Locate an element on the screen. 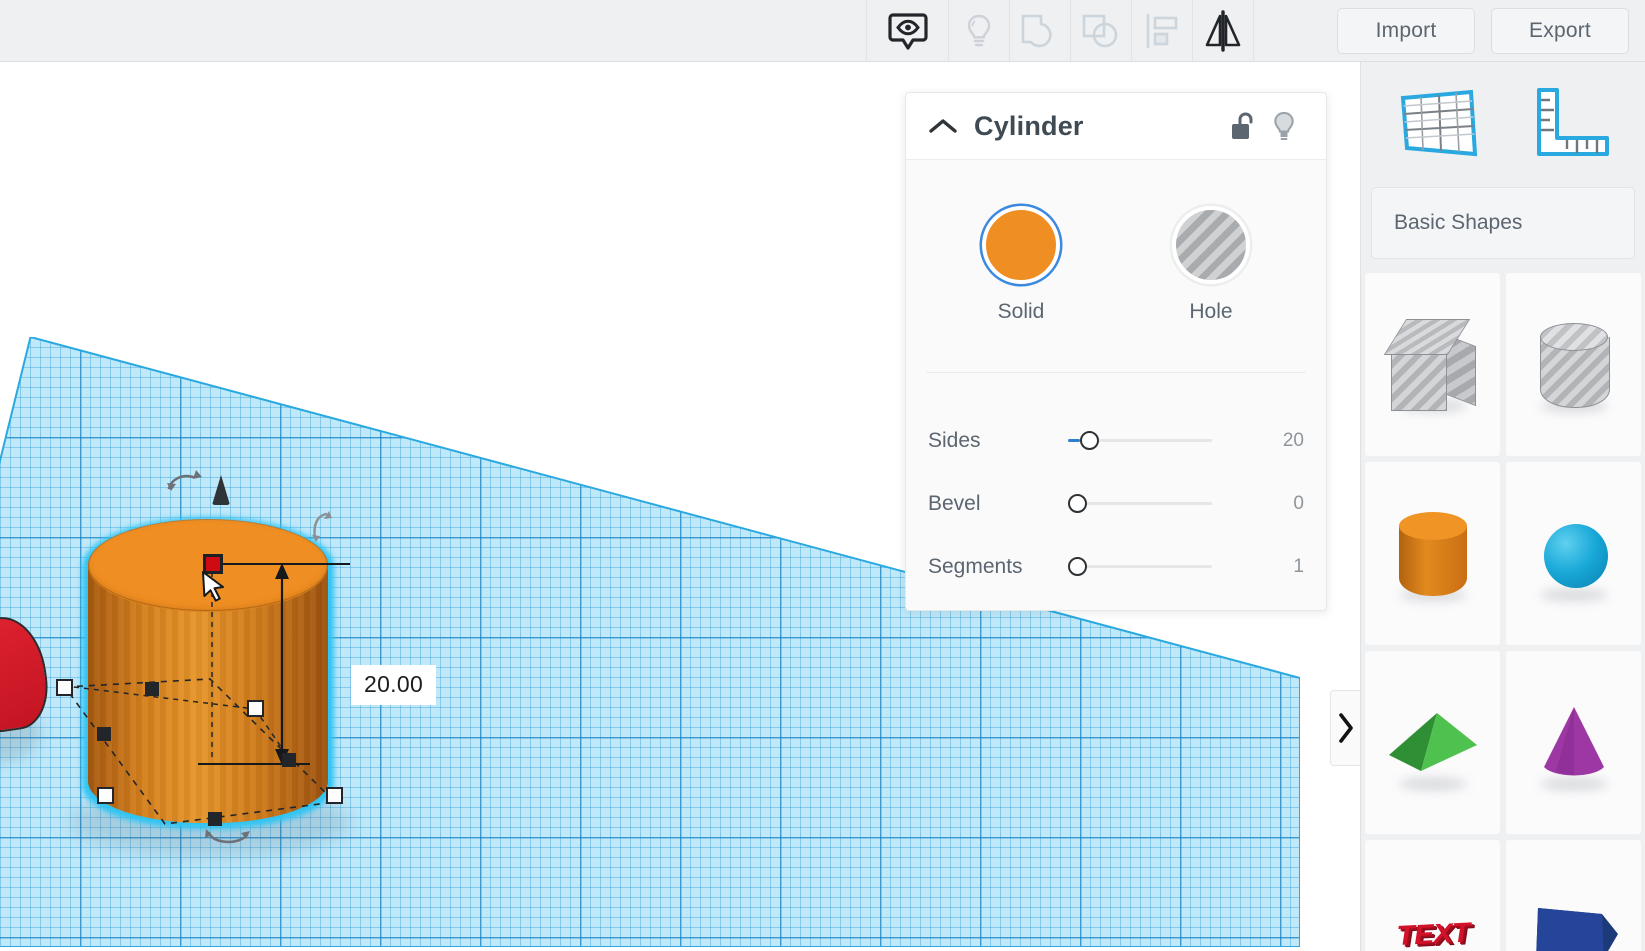  ruler-icon is located at coordinates (1573, 122).